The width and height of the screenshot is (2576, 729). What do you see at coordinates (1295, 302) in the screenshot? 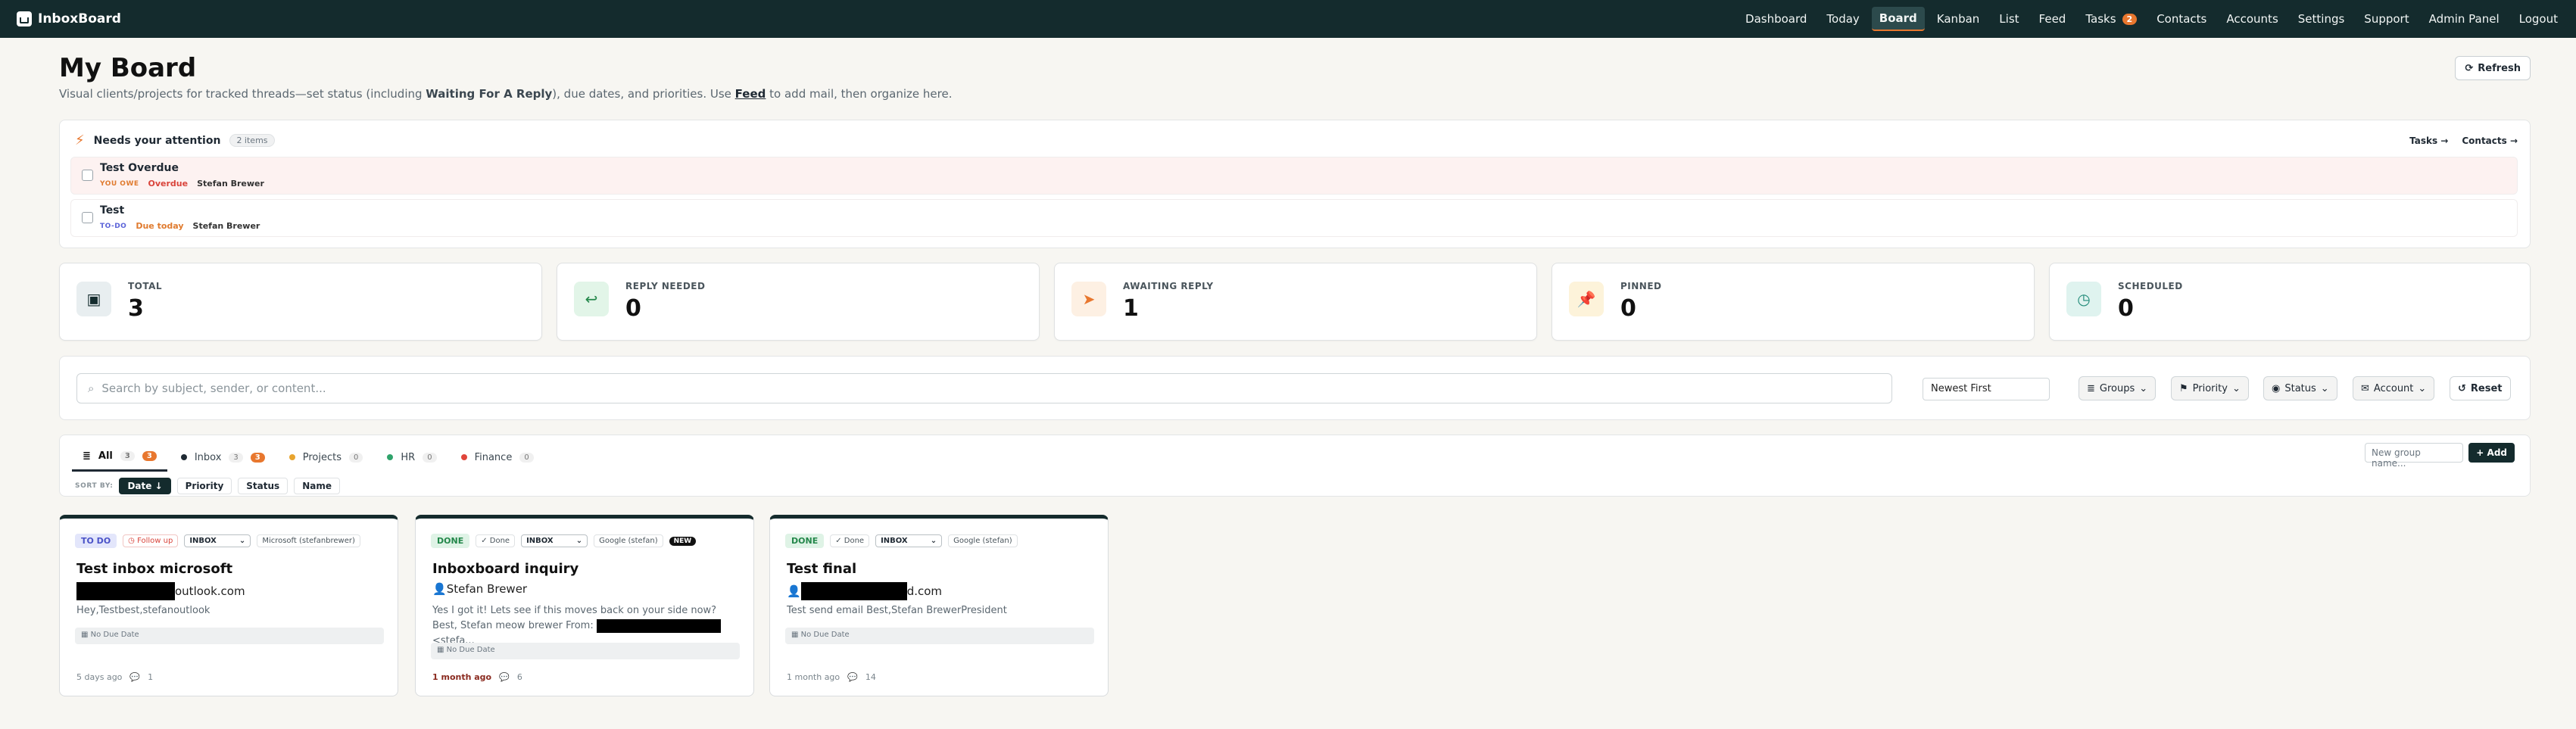
I see `stat-awaiting-reply: ➤ AWAITING REPLY 1` at bounding box center [1295, 302].